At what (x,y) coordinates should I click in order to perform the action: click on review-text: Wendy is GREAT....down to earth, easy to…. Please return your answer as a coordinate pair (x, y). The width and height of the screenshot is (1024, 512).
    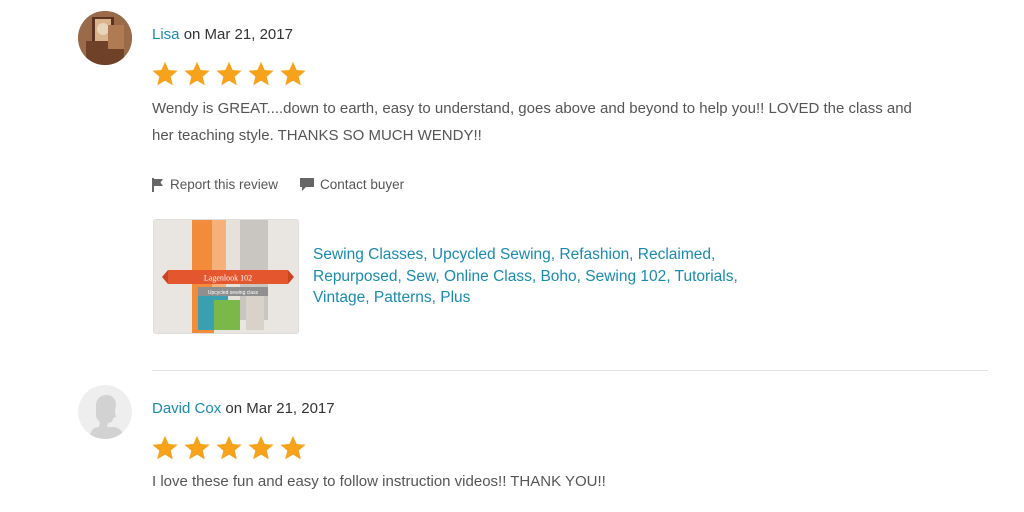
    Looking at the image, I should click on (532, 122).